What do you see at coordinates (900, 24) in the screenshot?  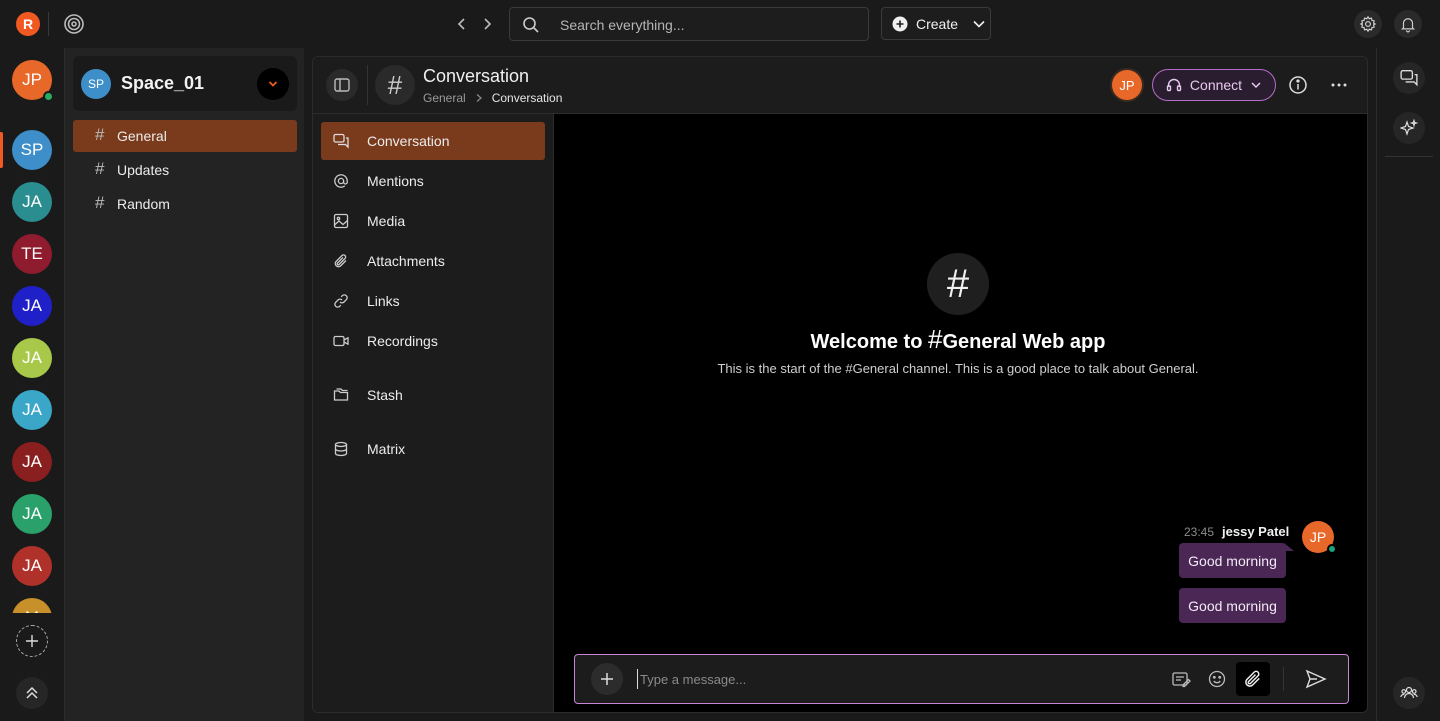 I see `plus-circle-icon` at bounding box center [900, 24].